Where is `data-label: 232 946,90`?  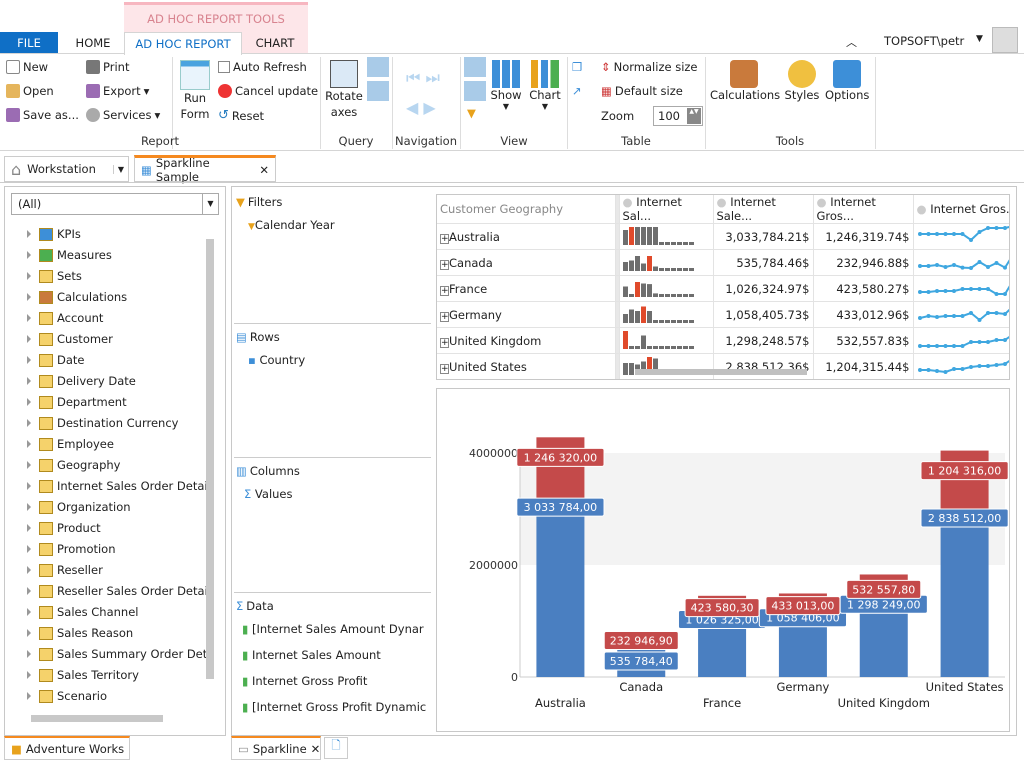 data-label: 232 946,90 is located at coordinates (641, 640).